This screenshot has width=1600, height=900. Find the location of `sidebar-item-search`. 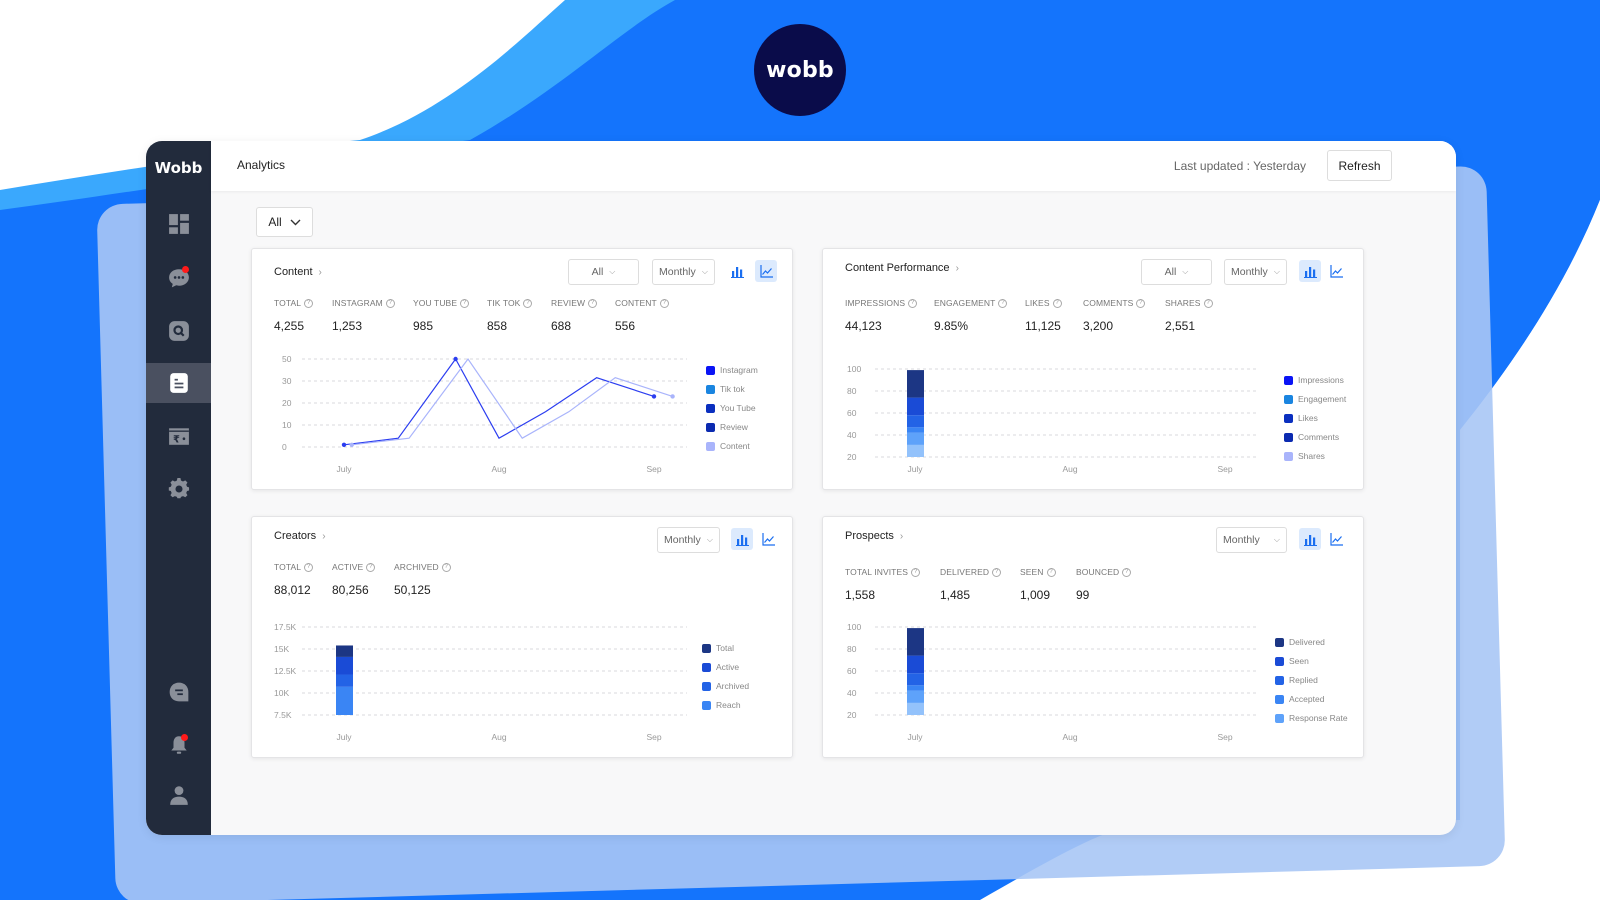

sidebar-item-search is located at coordinates (178, 331).